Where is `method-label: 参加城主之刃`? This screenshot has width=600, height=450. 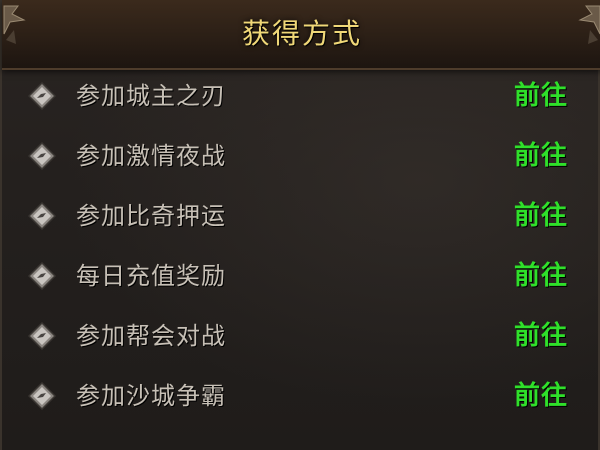
method-label: 参加城主之刃 is located at coordinates (151, 96).